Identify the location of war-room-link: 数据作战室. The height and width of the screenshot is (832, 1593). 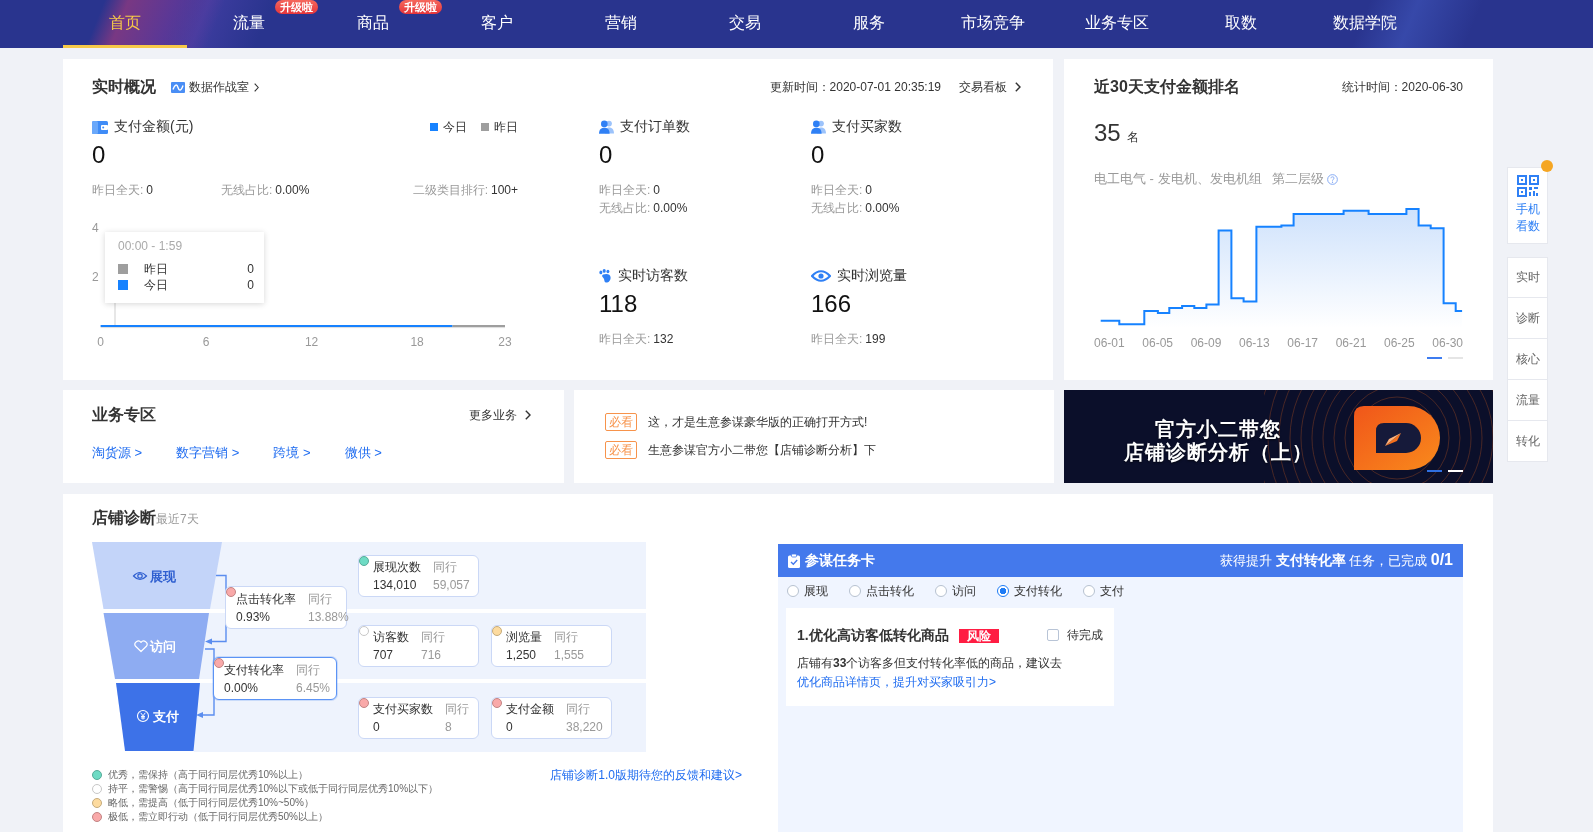
(215, 87).